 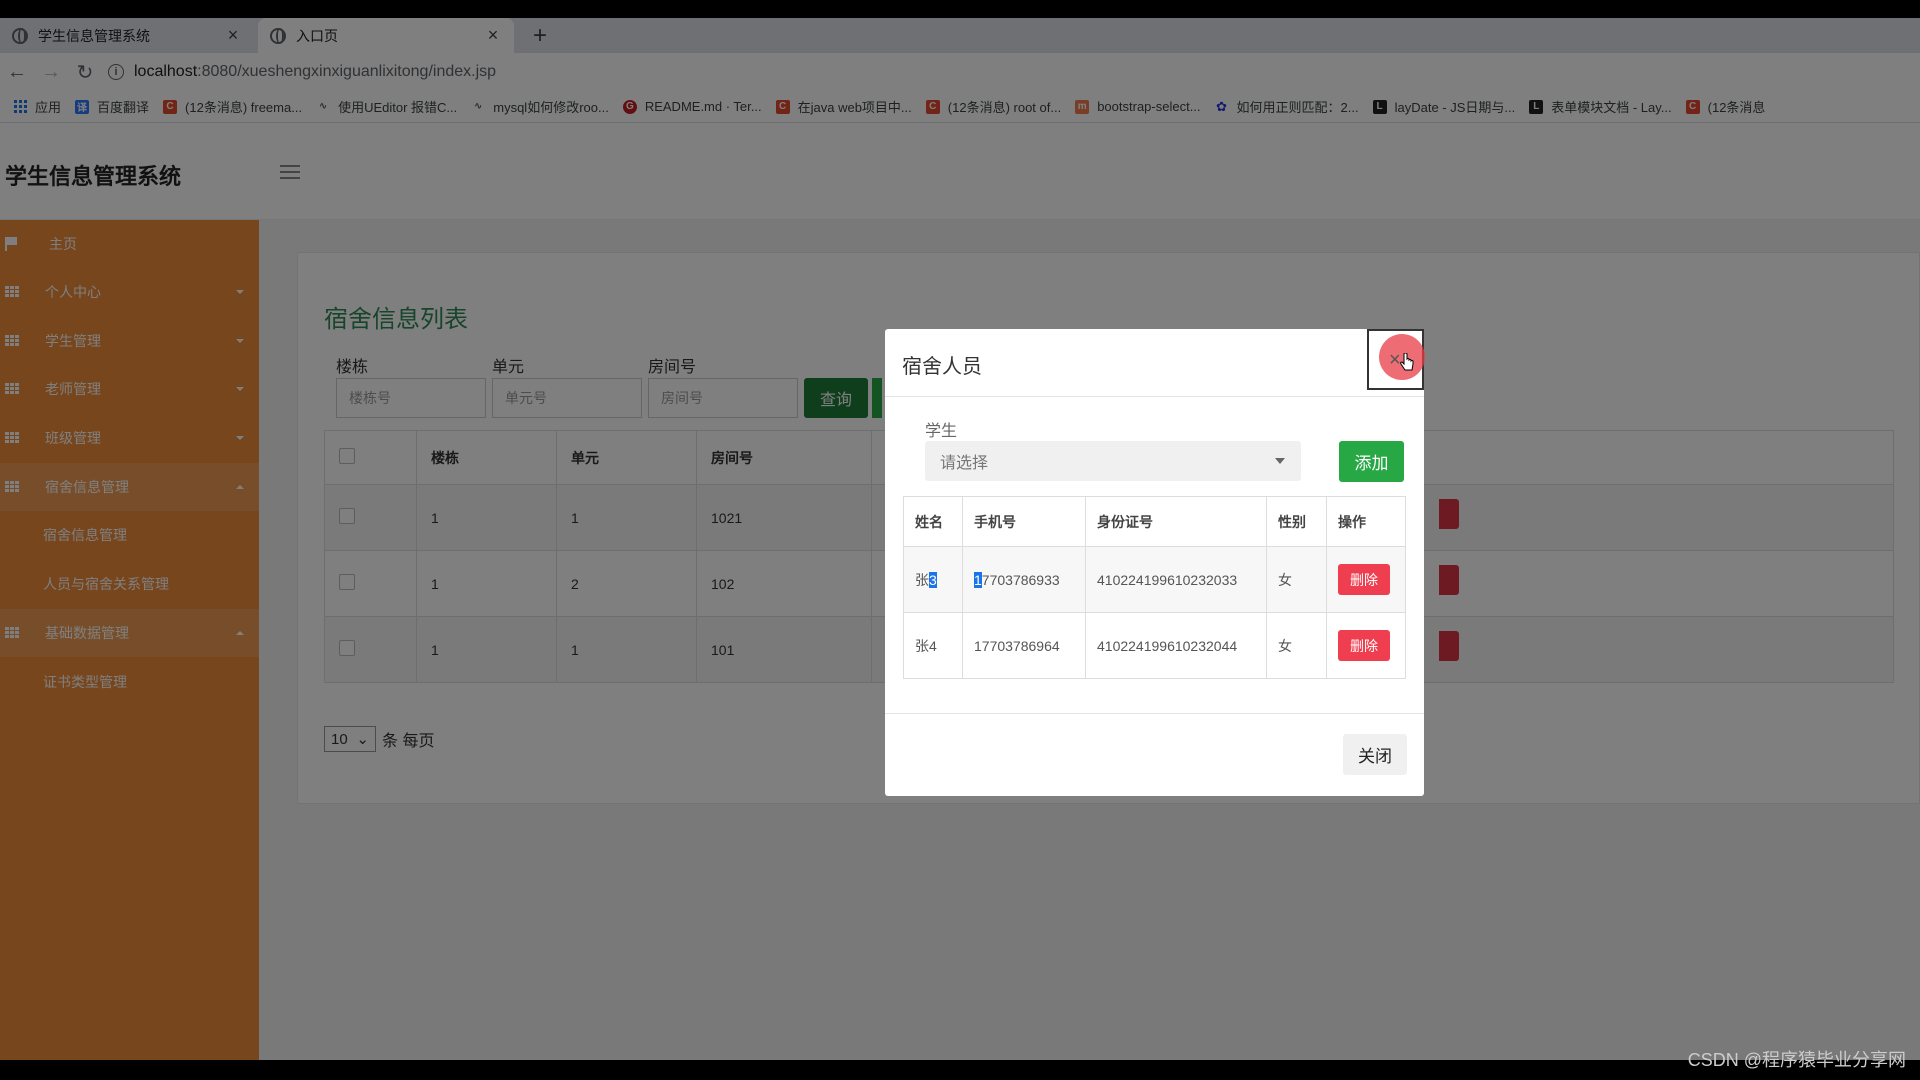 I want to click on column-header: 身份证号, so click(x=1176, y=521).